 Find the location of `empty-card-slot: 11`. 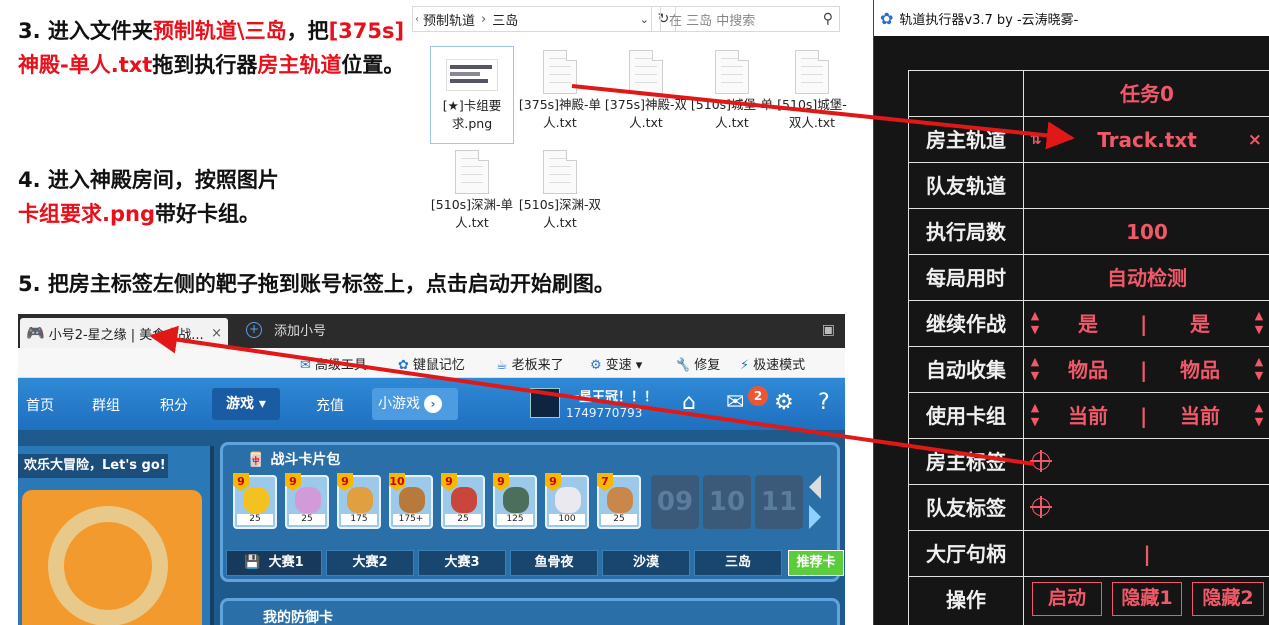

empty-card-slot: 11 is located at coordinates (779, 502).